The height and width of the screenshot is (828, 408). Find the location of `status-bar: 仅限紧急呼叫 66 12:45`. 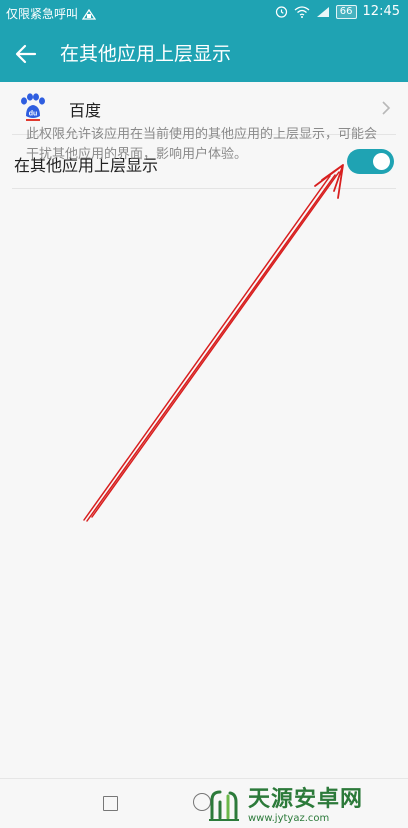

status-bar: 仅限紧急呼叫 66 12:45 is located at coordinates (204, 13).